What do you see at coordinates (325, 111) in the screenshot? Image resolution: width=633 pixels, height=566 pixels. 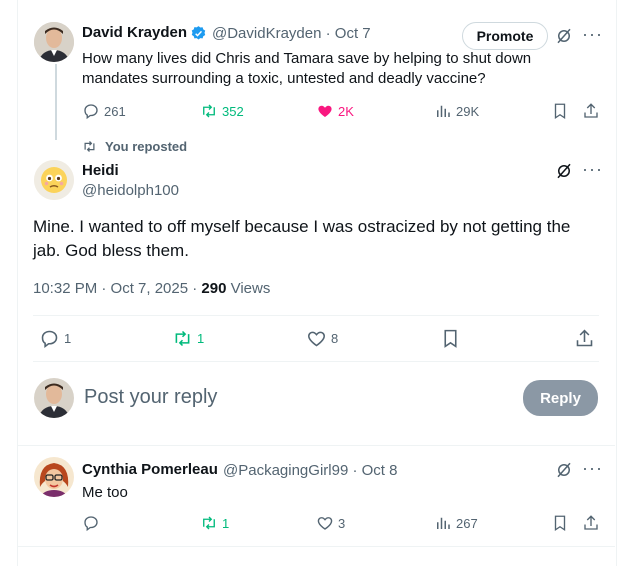 I see `heart-filled-icon` at bounding box center [325, 111].